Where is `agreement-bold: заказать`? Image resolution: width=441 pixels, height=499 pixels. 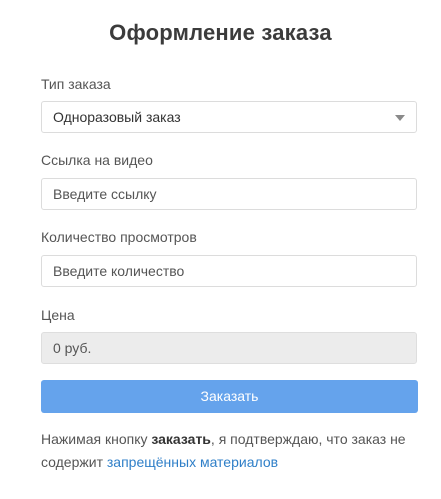
agreement-bold: заказать is located at coordinates (181, 439).